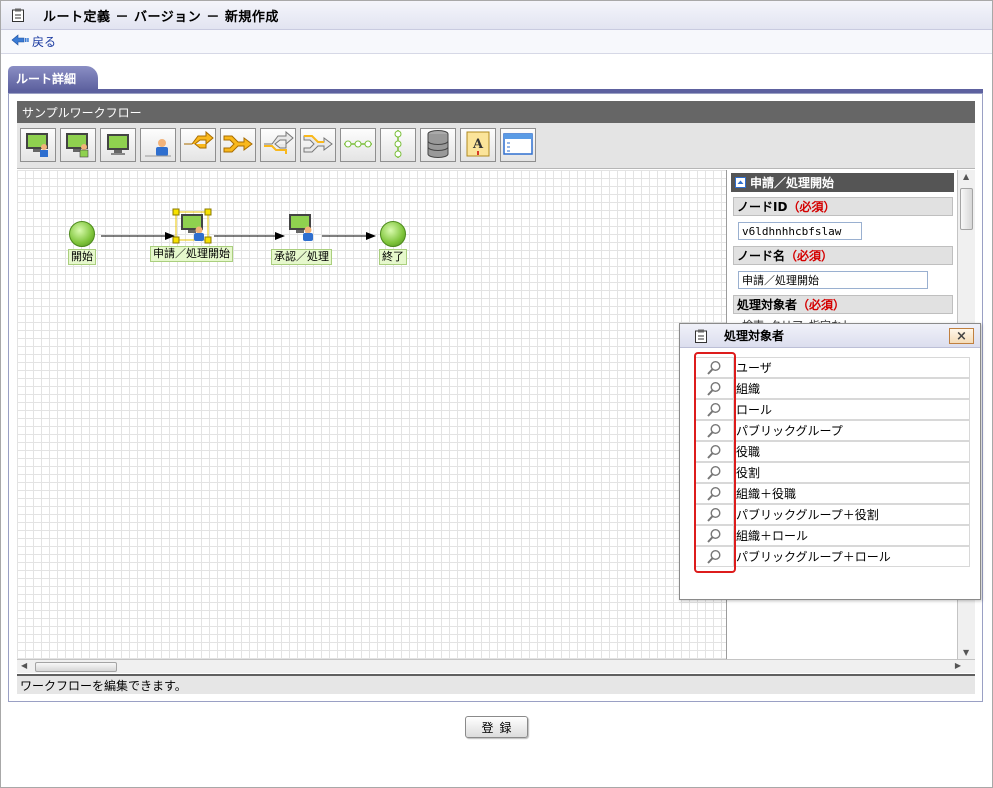 The width and height of the screenshot is (993, 788). I want to click on popup-item-label: パブリックグループ＋ロール, so click(852, 556).